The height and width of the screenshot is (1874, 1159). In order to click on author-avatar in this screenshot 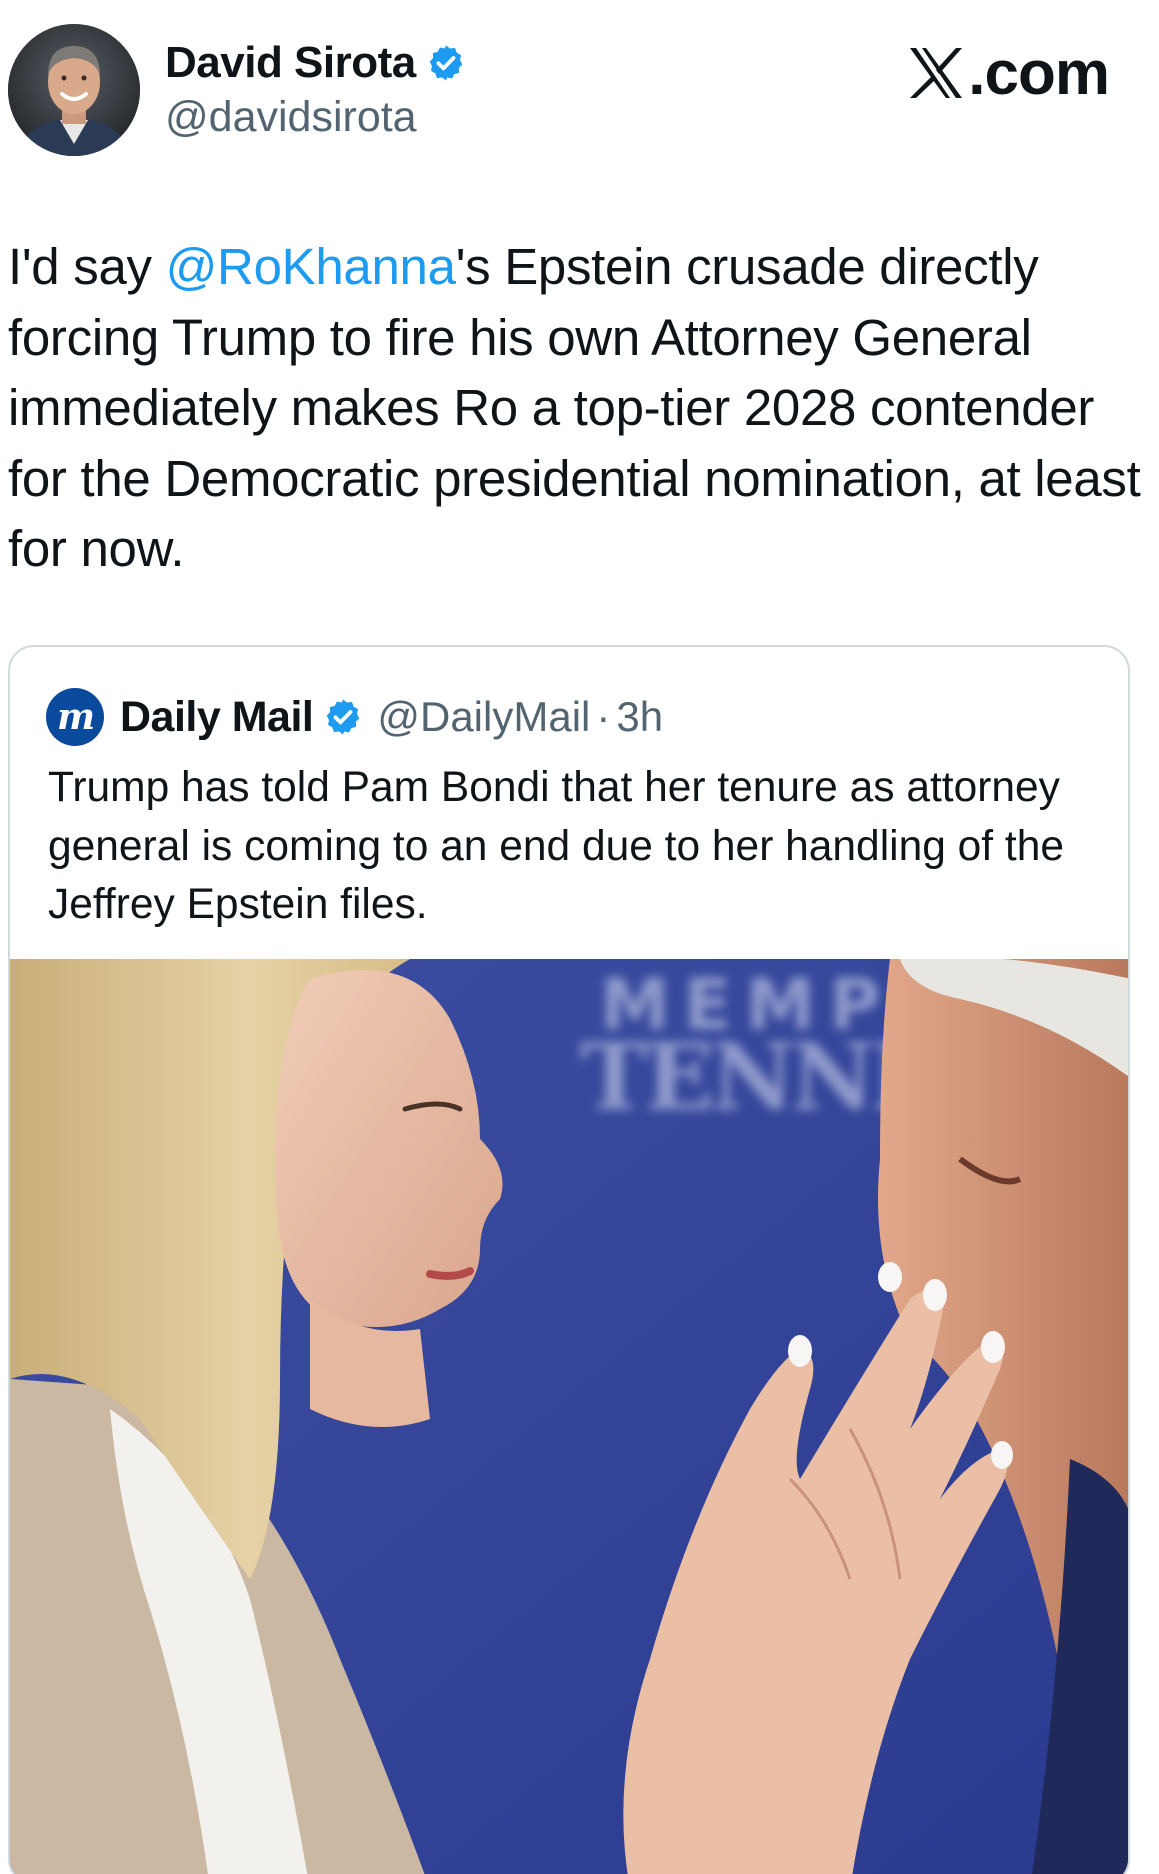, I will do `click(74, 90)`.